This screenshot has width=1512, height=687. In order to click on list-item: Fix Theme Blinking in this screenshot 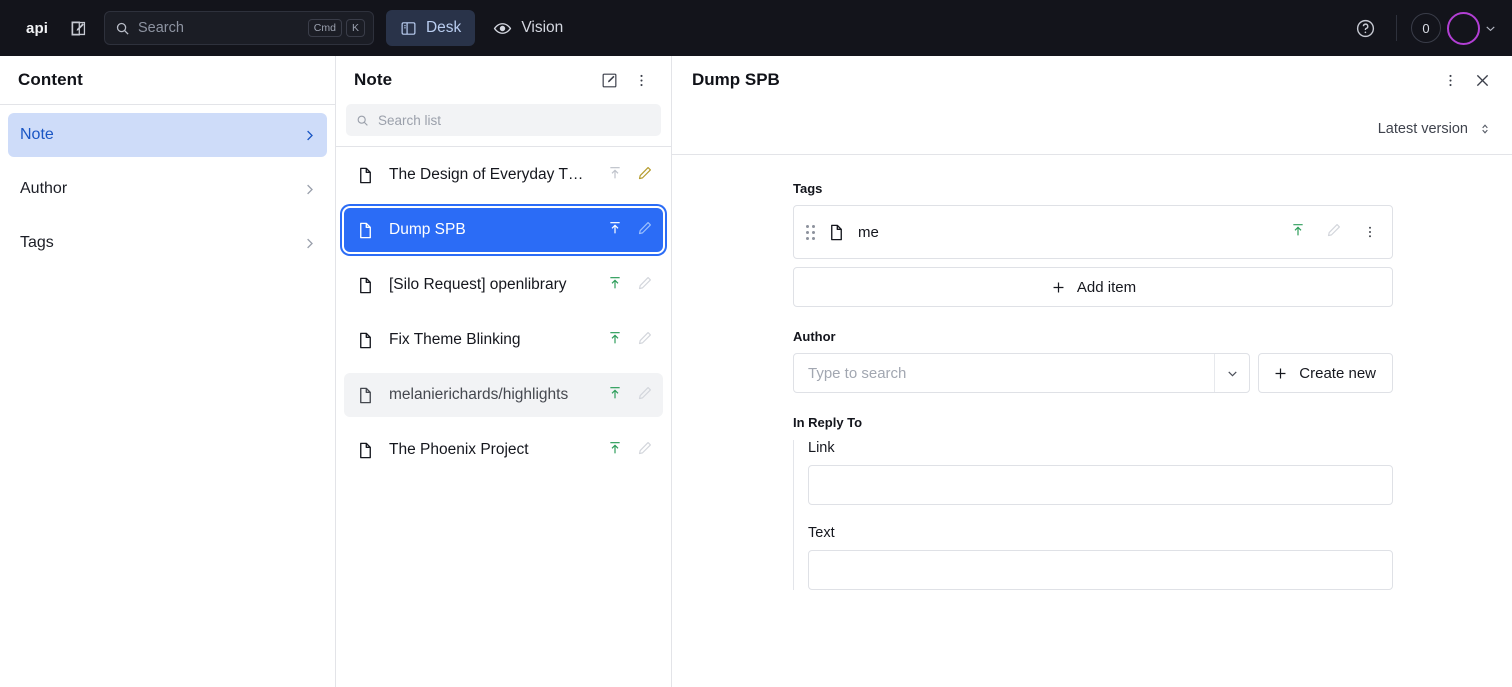, I will do `click(503, 340)`.